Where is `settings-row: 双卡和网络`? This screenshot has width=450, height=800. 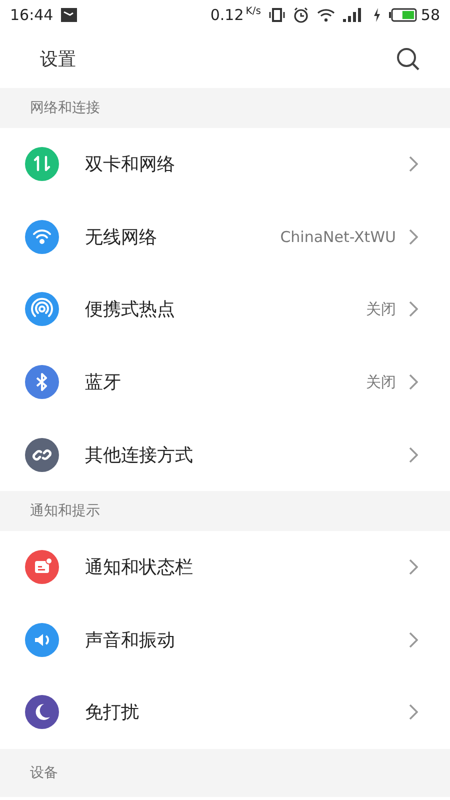
settings-row: 双卡和网络 is located at coordinates (225, 164).